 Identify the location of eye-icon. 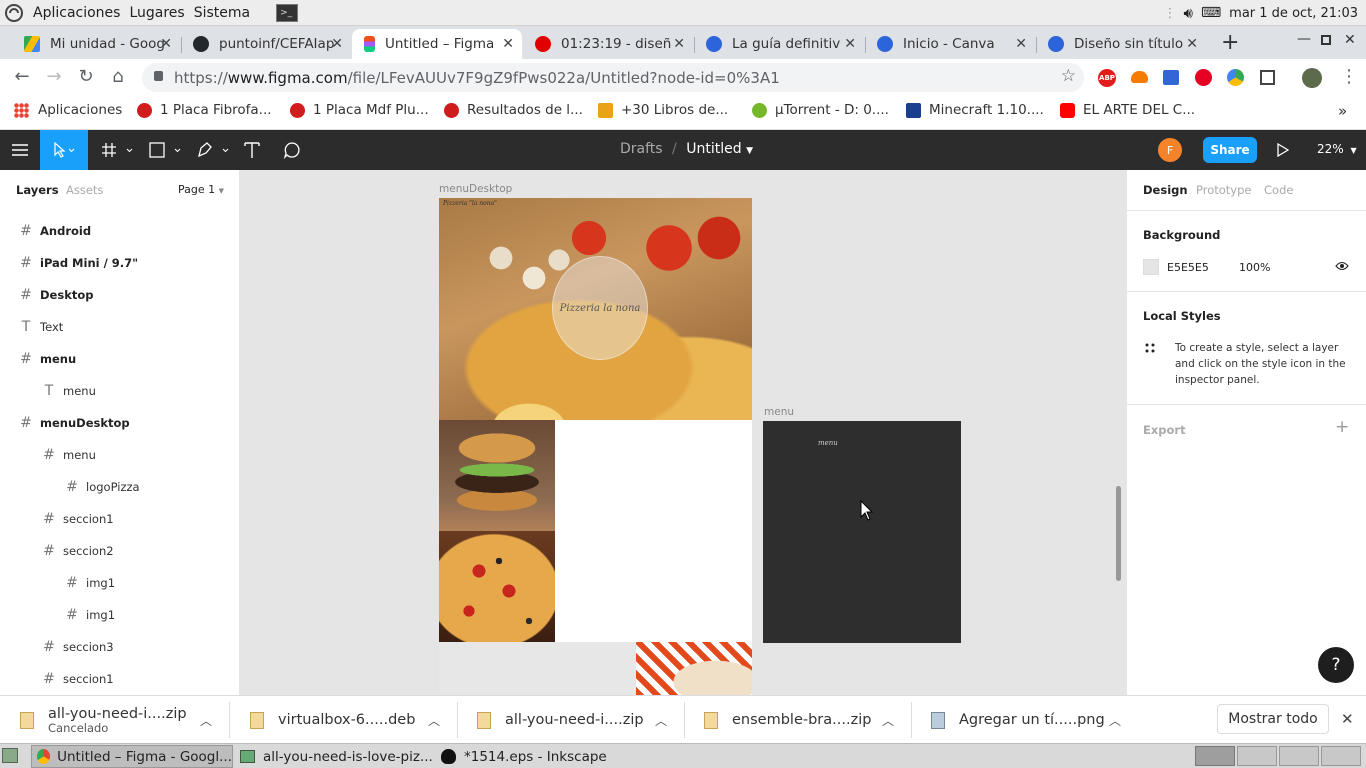
(1342, 266).